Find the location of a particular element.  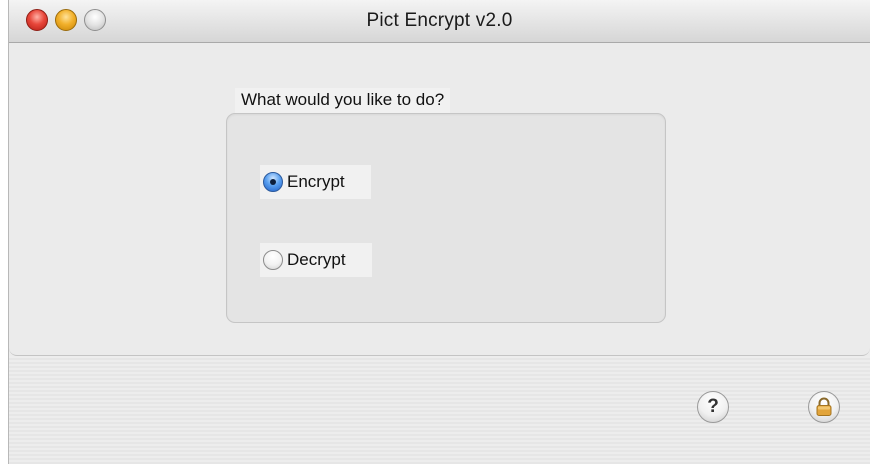

group-label: What would you like to do? is located at coordinates (343, 100).